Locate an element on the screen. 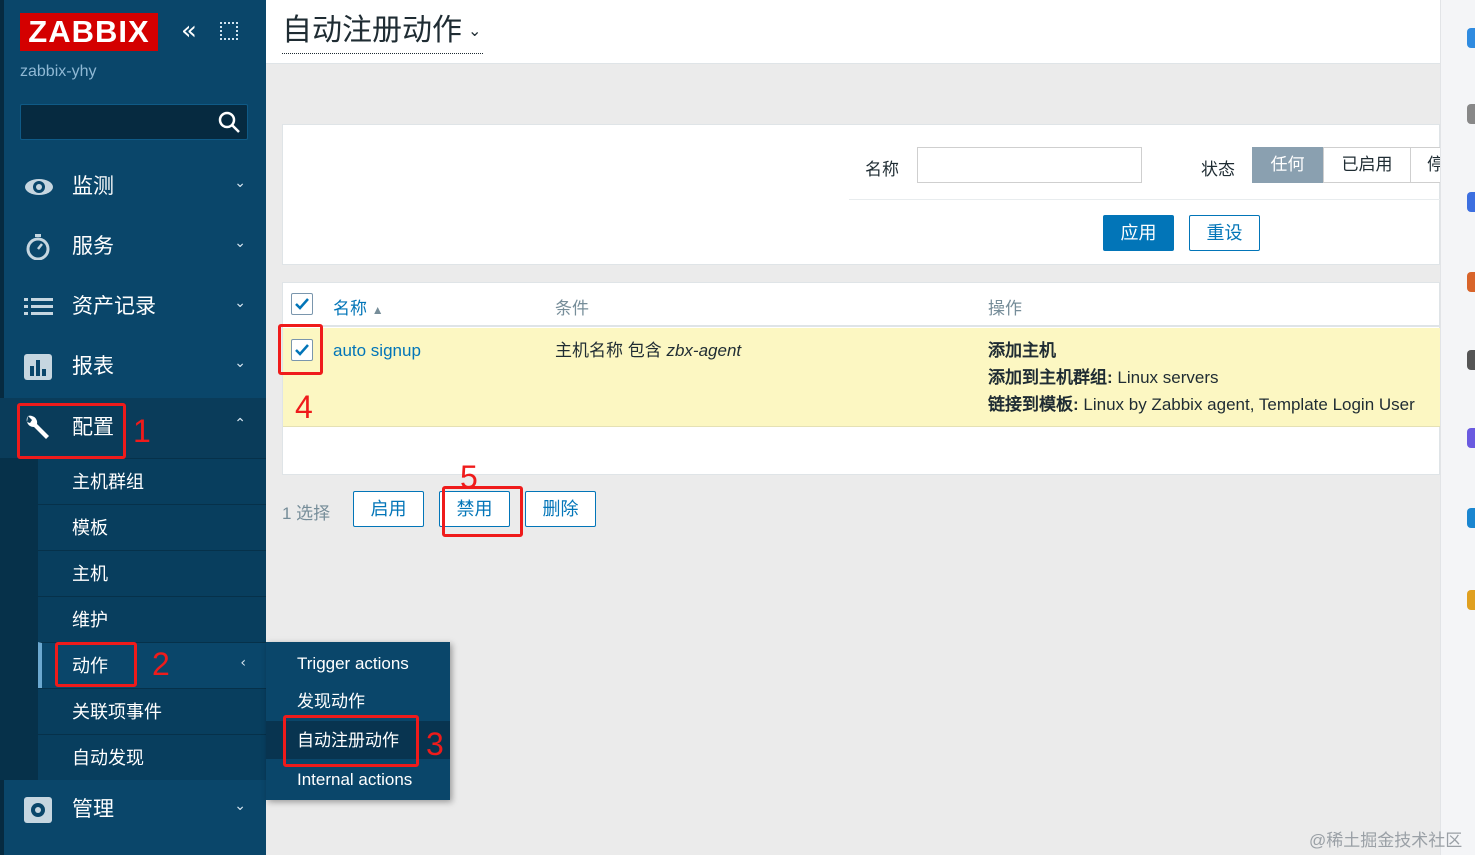 This screenshot has height=855, width=1475. menu-label: 报表 is located at coordinates (93, 366).